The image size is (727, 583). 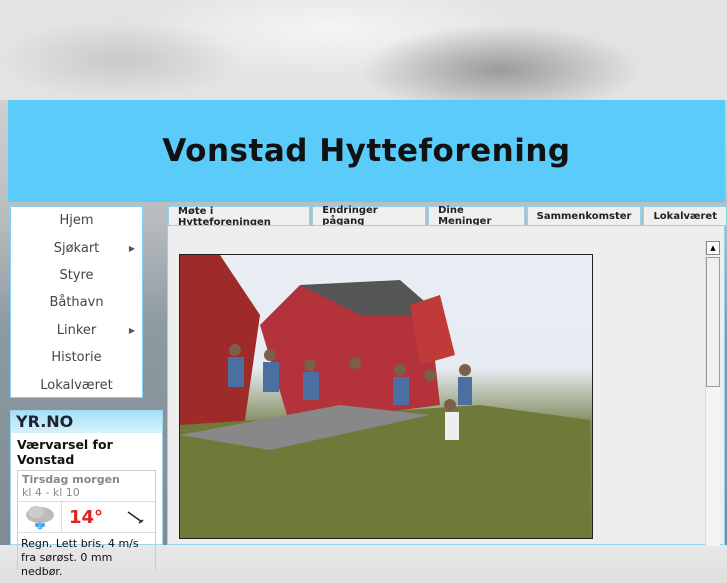 I want to click on menu-label: Lokalværet, so click(x=76, y=385).